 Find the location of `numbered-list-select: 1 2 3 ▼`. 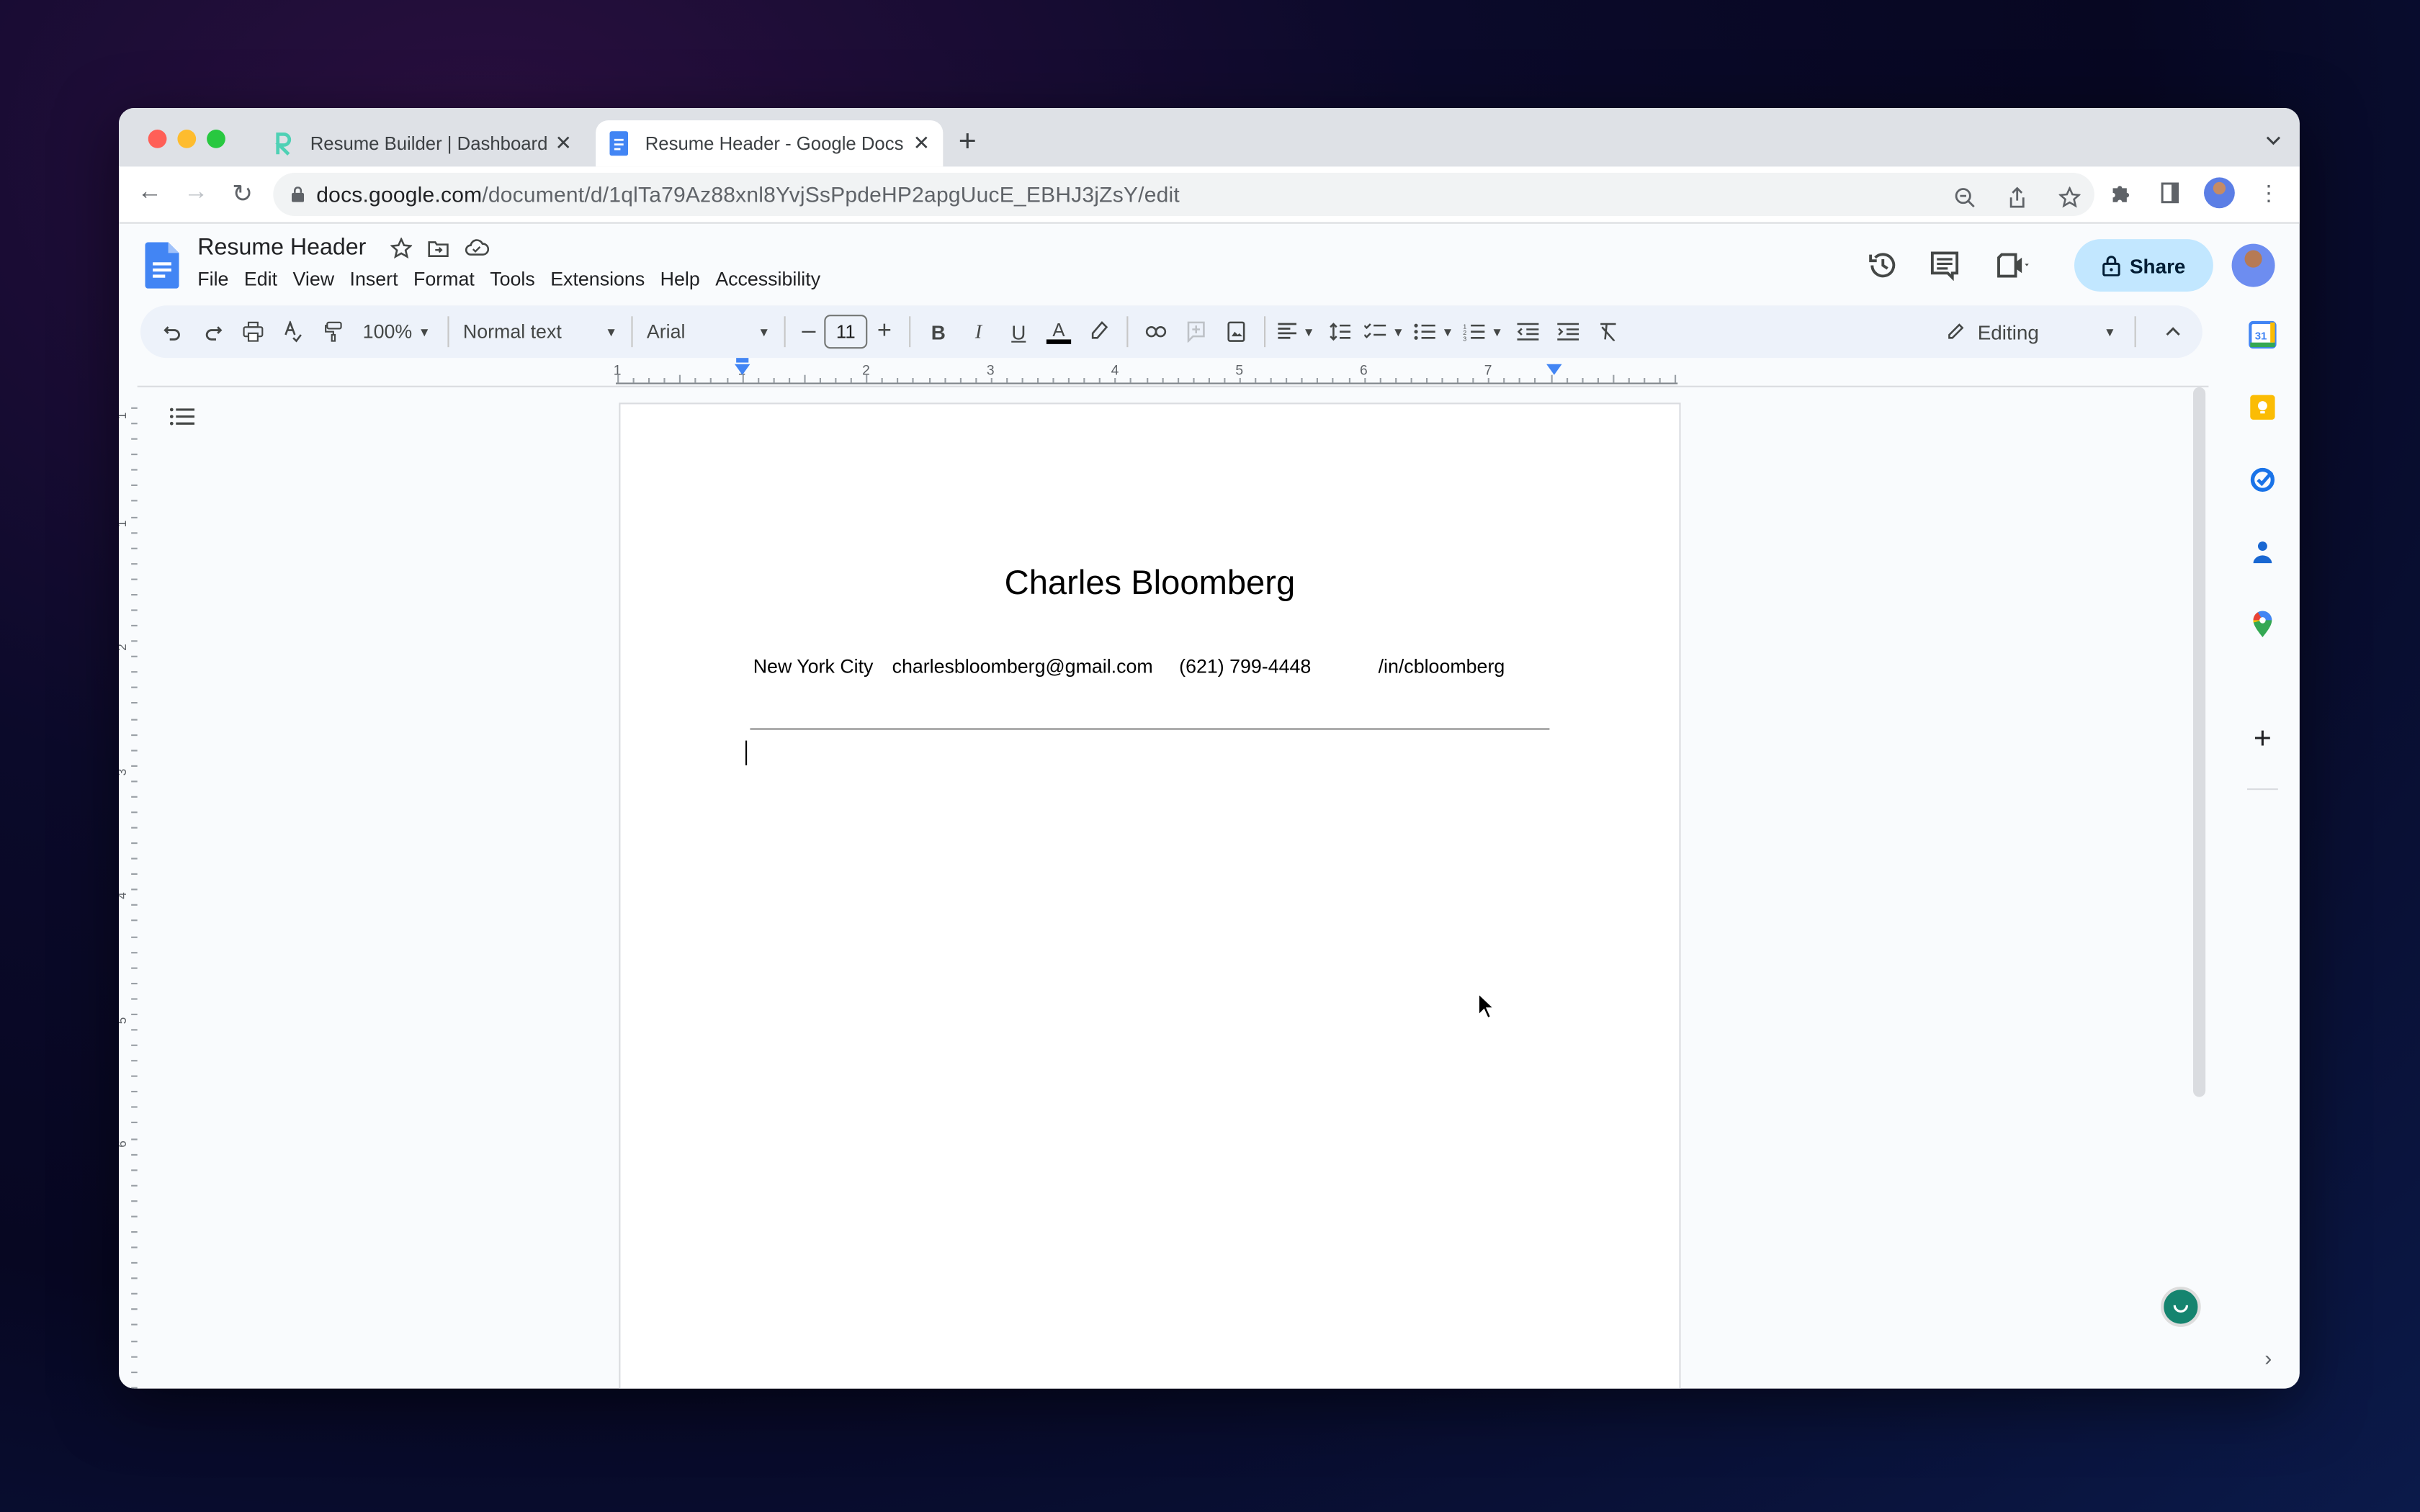

numbered-list-select: 1 2 3 ▼ is located at coordinates (1483, 331).